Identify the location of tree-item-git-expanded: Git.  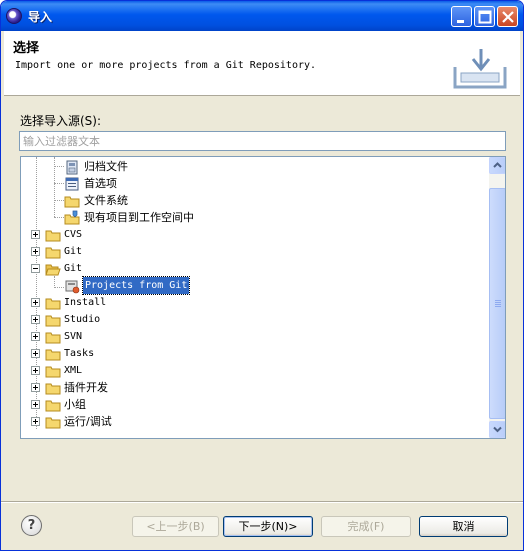
(254, 268).